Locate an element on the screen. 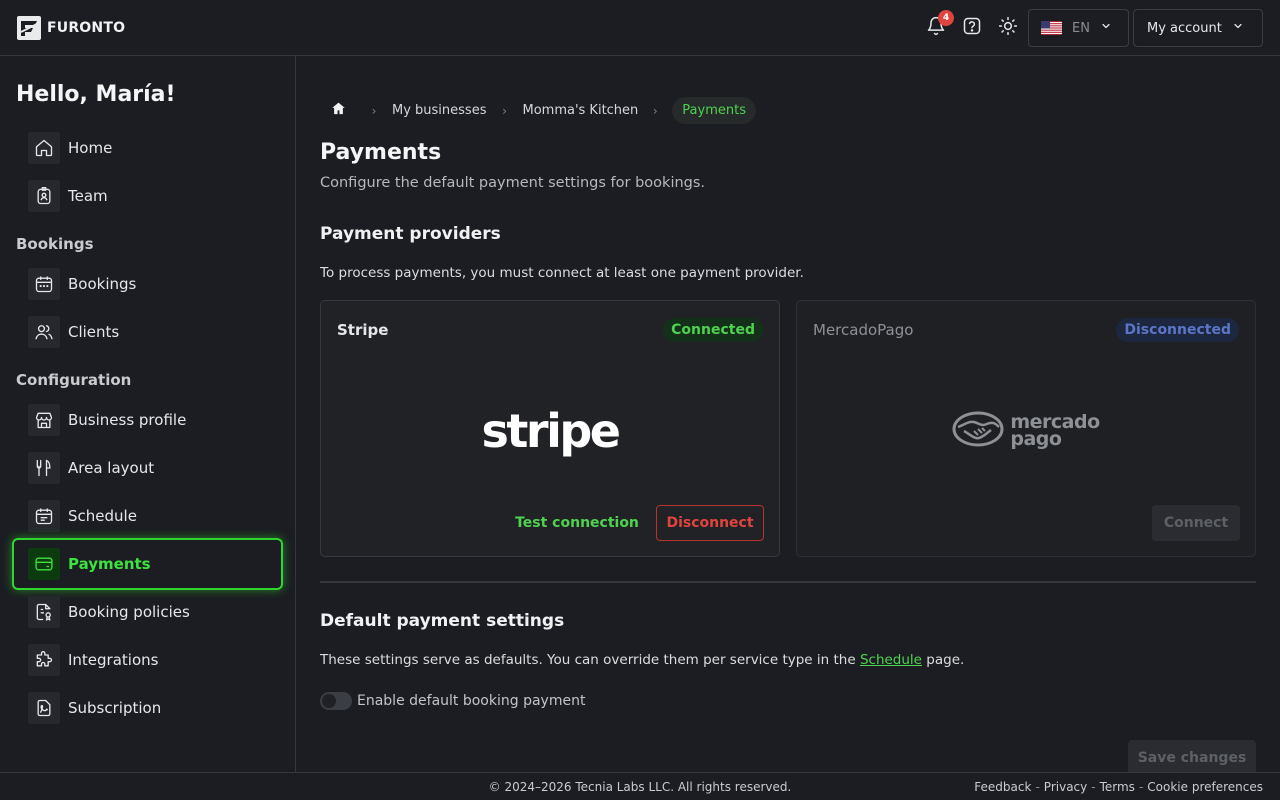 Image resolution: width=1280 pixels, height=800 pixels. description-text-end: page. is located at coordinates (943, 660).